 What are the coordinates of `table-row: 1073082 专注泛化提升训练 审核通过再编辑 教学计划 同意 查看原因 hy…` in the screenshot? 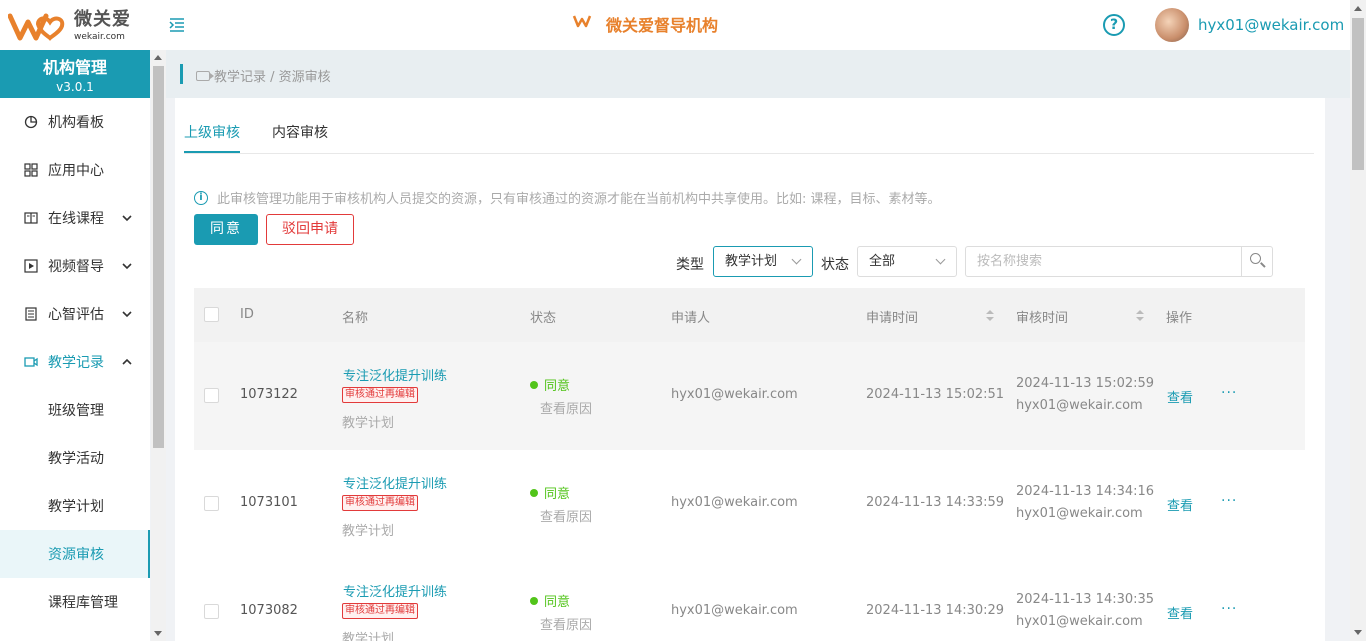 It's located at (749, 599).